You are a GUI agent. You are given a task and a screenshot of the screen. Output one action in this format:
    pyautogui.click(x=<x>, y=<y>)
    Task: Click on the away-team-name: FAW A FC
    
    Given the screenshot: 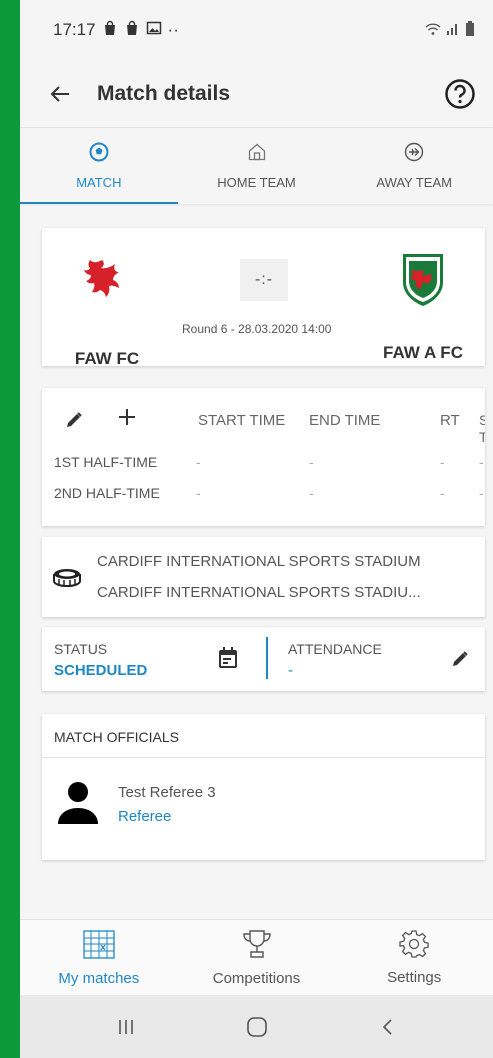 What is the action you would take?
    pyautogui.click(x=423, y=352)
    